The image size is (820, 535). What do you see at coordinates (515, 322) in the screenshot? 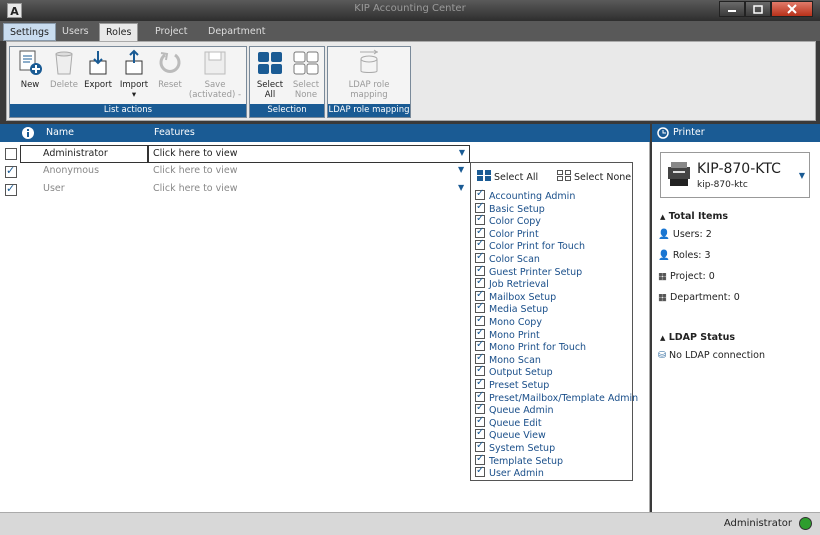
I see `feature-label: Mono Copy` at bounding box center [515, 322].